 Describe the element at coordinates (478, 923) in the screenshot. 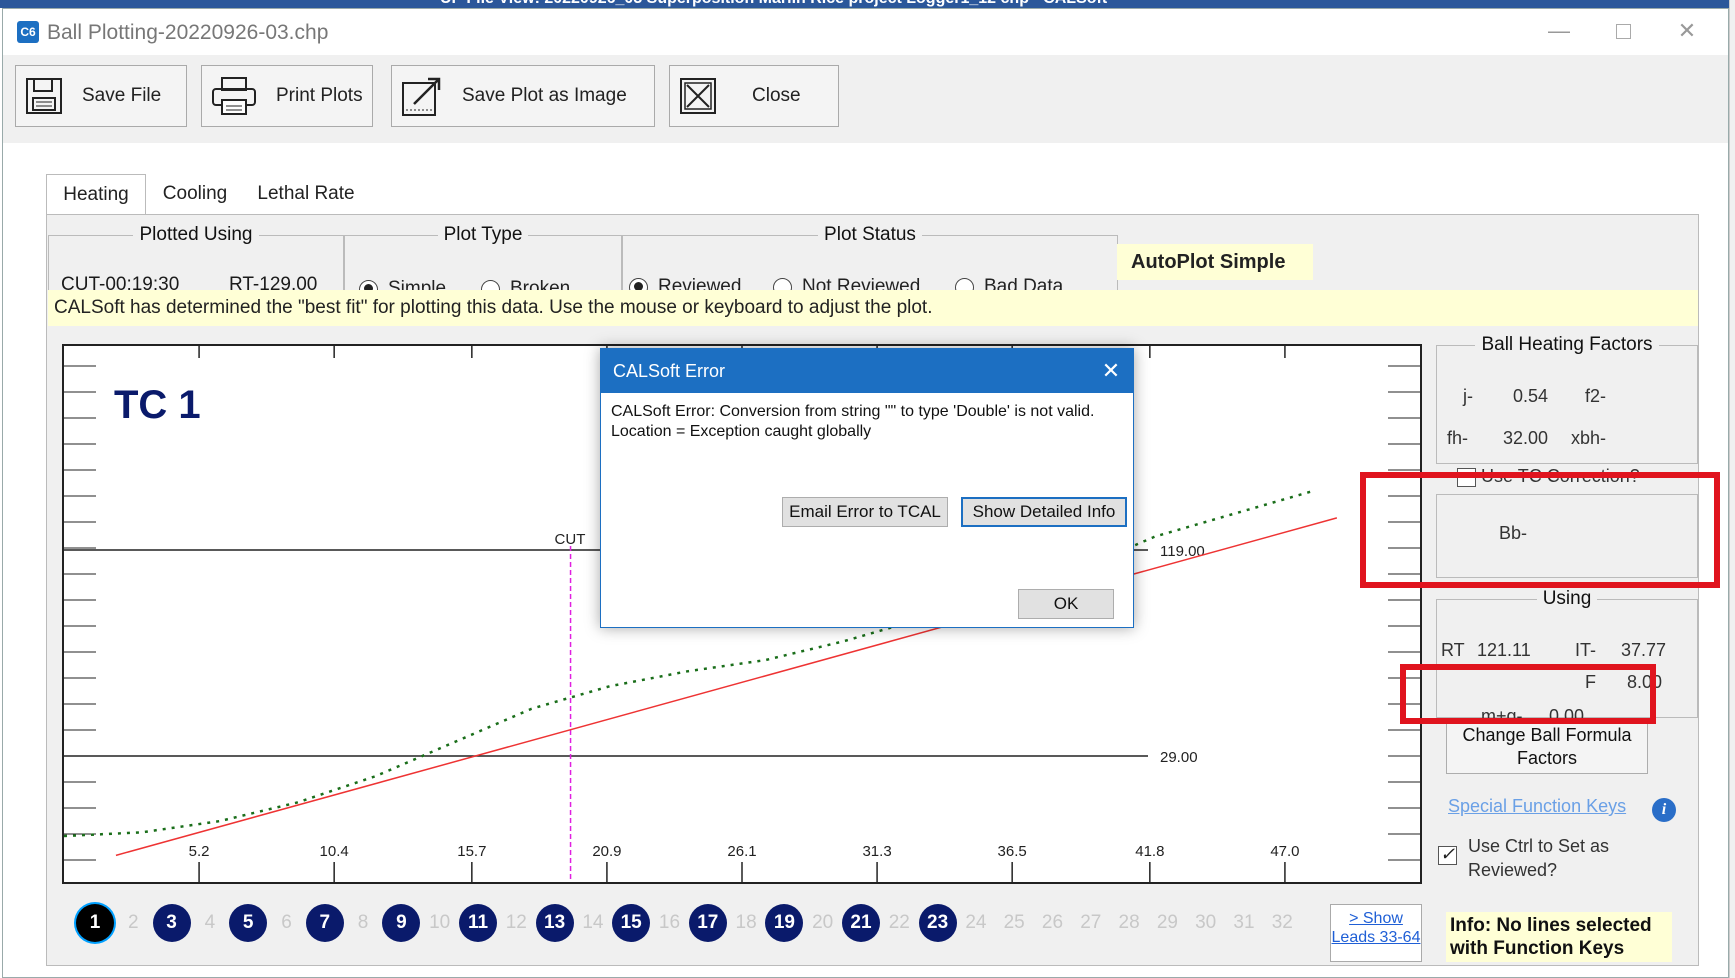

I see `lead-11-button: 11` at that location.